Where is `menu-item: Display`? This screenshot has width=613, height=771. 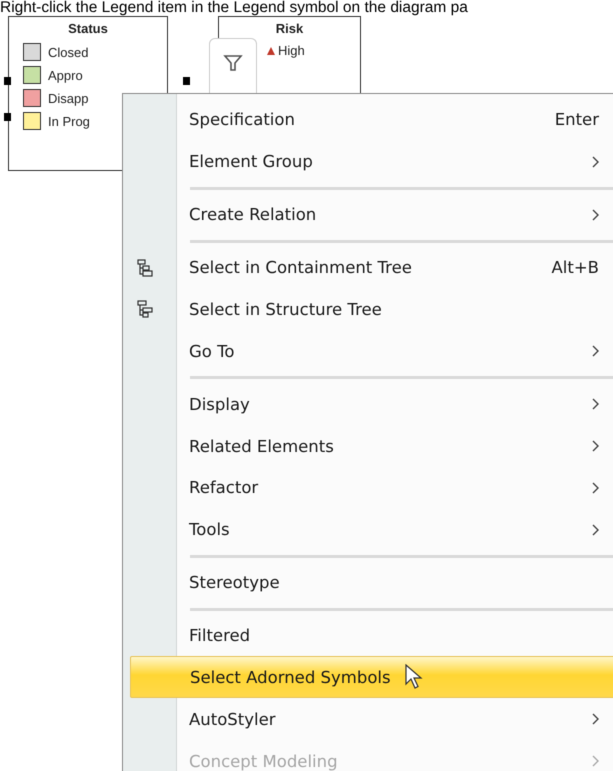 menu-item: Display is located at coordinates (368, 404).